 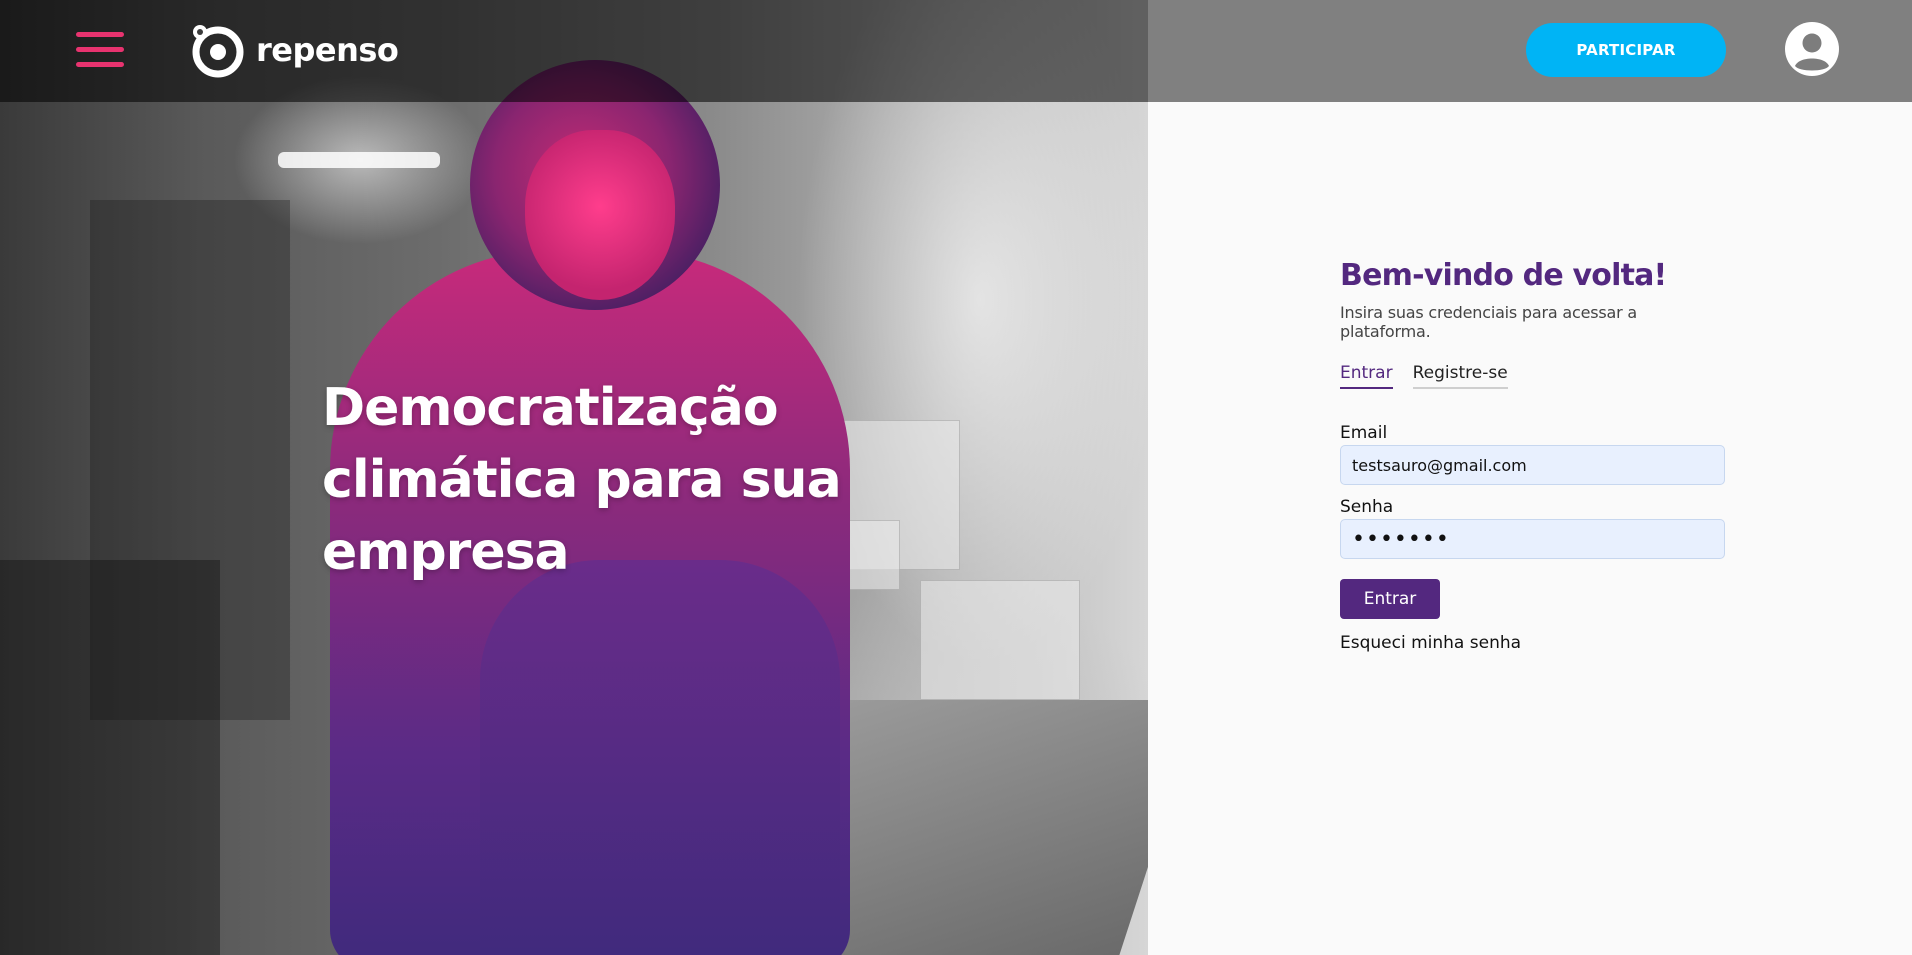 What do you see at coordinates (1532, 643) in the screenshot?
I see `forgot-password-link: Esqueci minha senha` at bounding box center [1532, 643].